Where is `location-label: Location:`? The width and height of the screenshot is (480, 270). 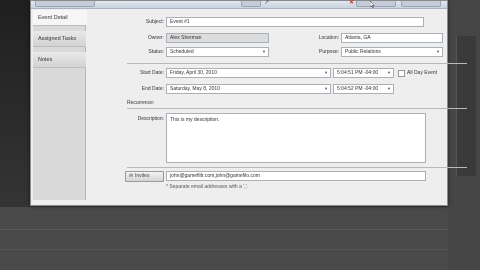 location-label: Location: is located at coordinates (328, 38).